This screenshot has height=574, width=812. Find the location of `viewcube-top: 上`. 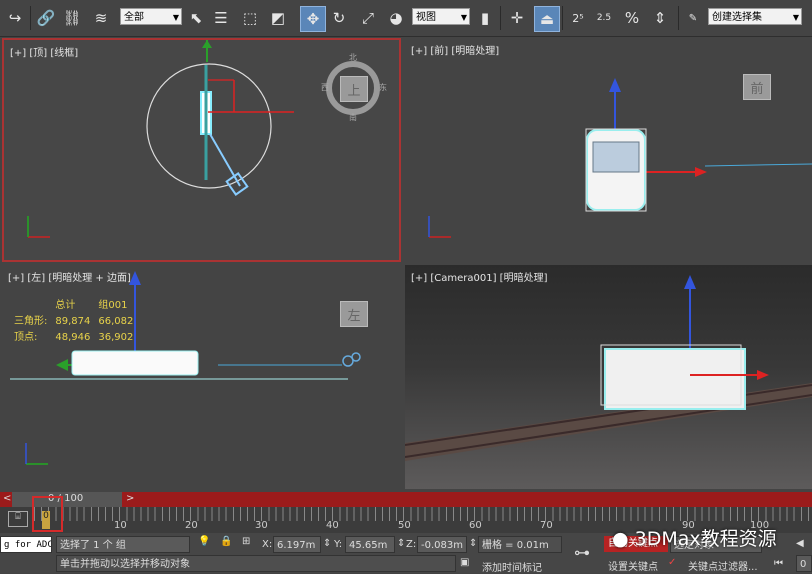

viewcube-top: 上 is located at coordinates (354, 89).